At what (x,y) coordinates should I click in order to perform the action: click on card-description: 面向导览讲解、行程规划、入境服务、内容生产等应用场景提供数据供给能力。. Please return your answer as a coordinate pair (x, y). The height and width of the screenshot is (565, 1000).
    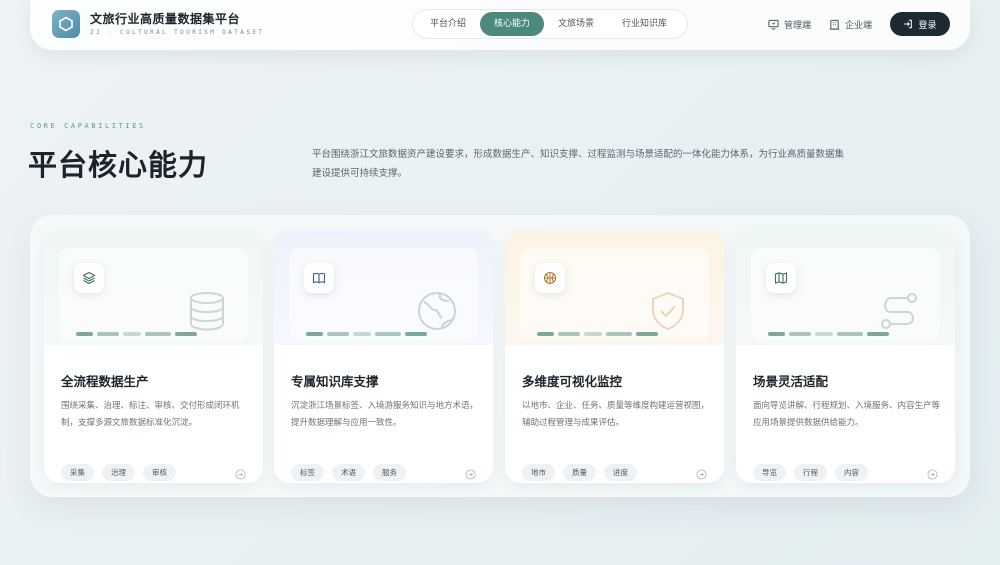
    Looking at the image, I should click on (847, 414).